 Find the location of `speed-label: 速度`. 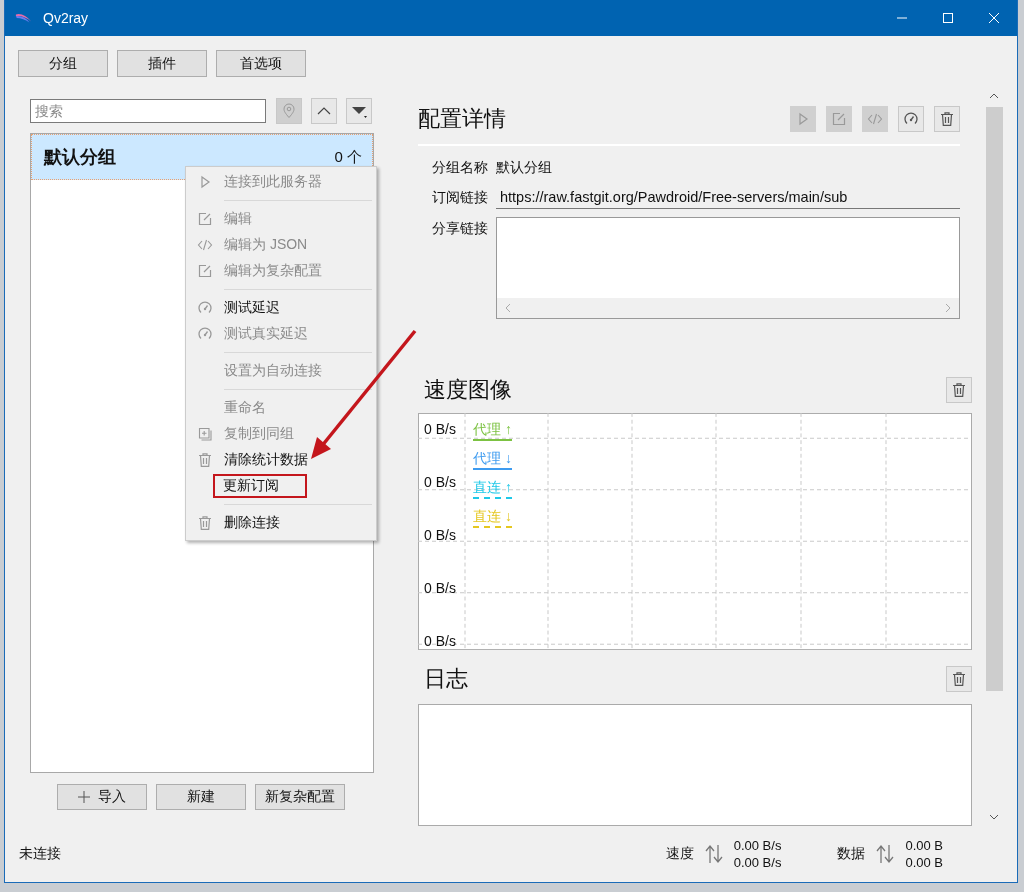

speed-label: 速度 is located at coordinates (679, 854).